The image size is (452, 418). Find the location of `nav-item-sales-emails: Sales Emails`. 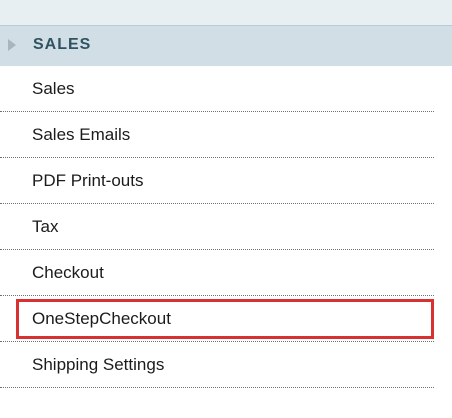

nav-item-sales-emails: Sales Emails is located at coordinates (217, 135).